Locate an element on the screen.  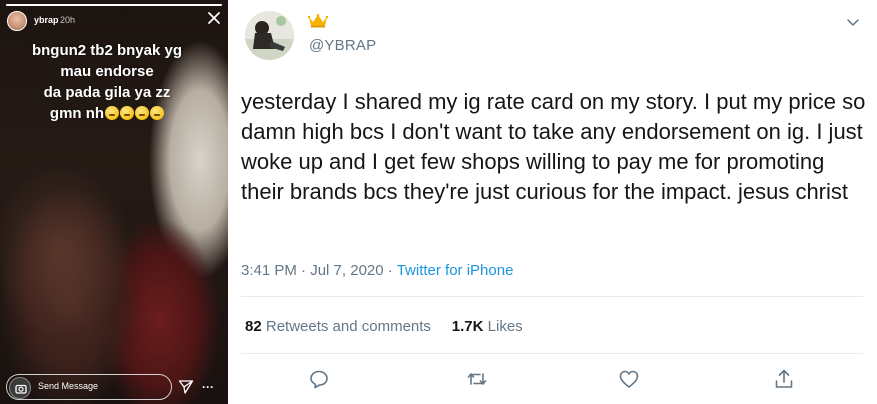
retweets-count: 82 is located at coordinates (253, 326).